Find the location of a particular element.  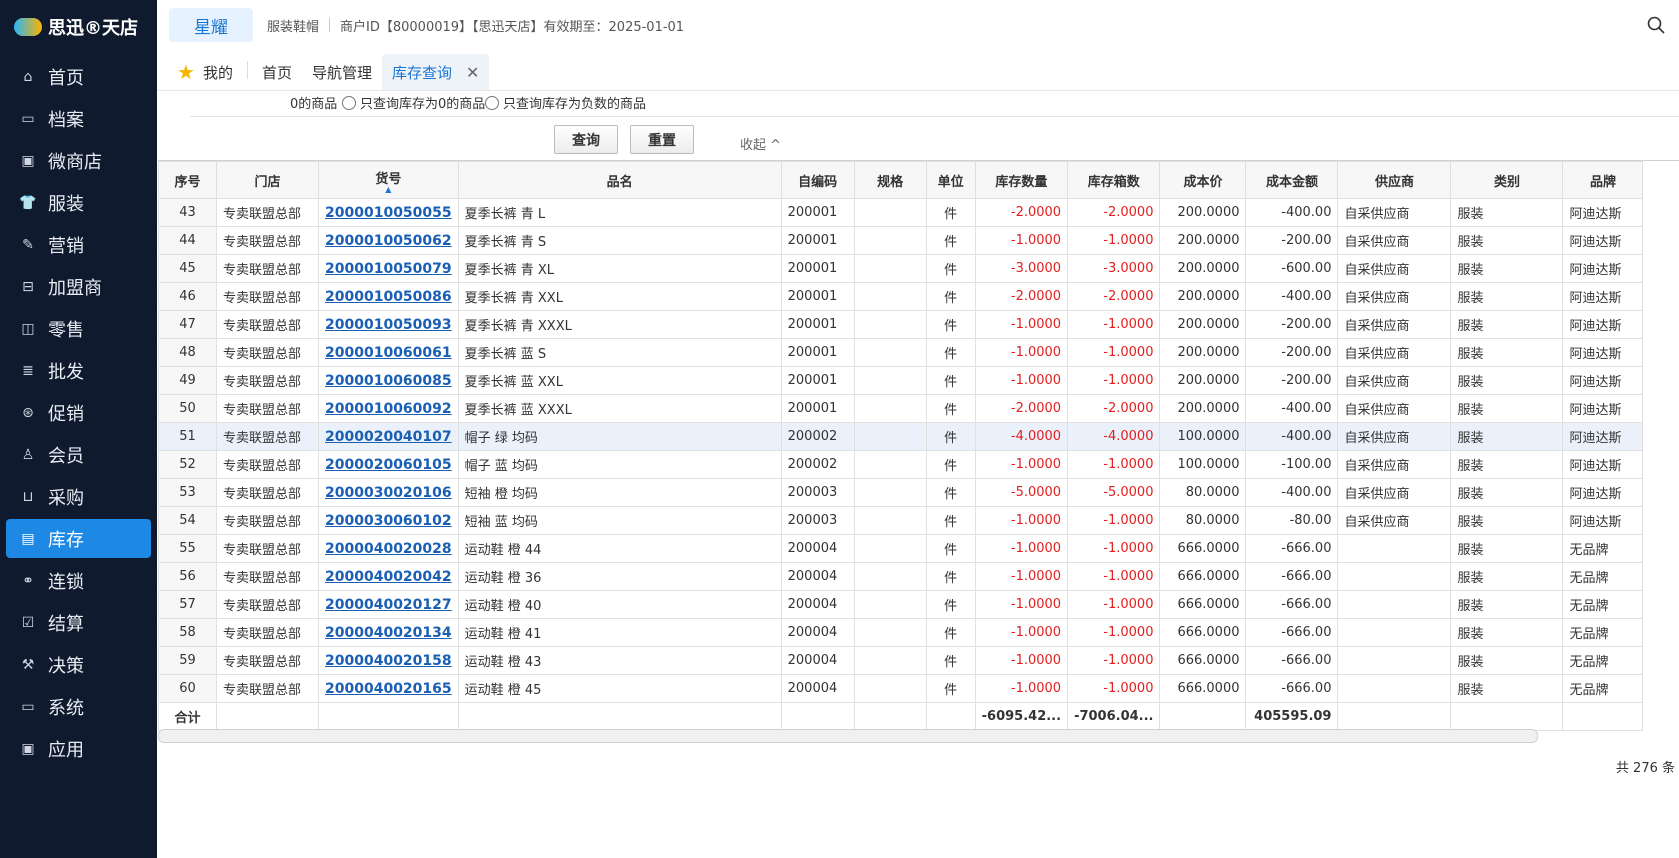

tab-inventory-query: 库存查询 ✕ is located at coordinates (435, 72).